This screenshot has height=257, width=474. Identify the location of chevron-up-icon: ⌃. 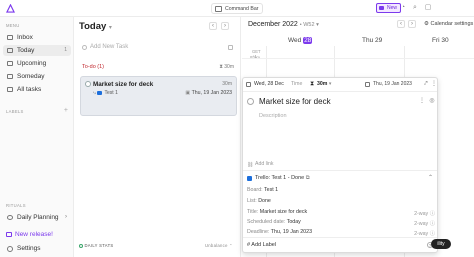
(430, 177).